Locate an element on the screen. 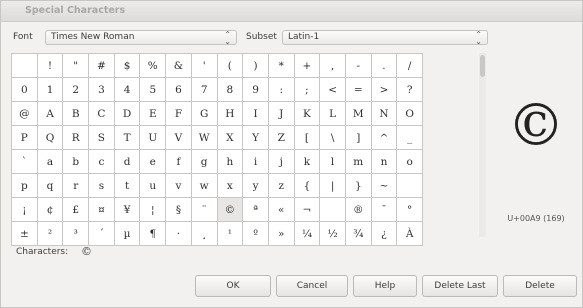 The width and height of the screenshot is (583, 308). character-cell: r is located at coordinates (76, 185).